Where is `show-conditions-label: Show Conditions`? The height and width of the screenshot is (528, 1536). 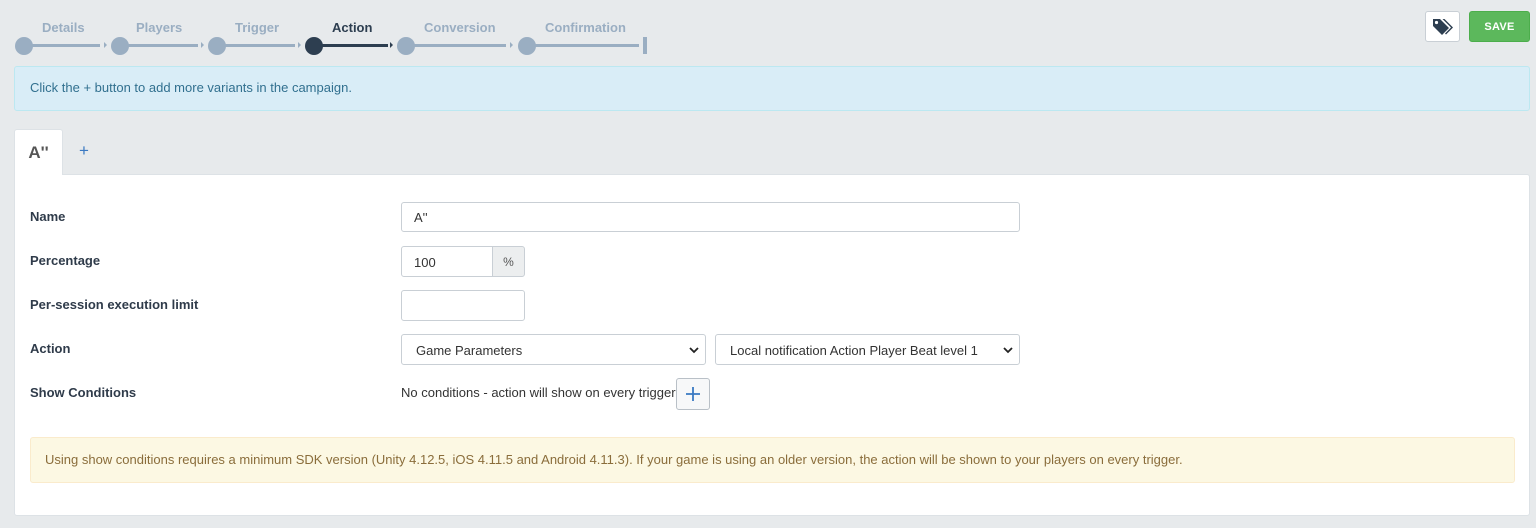
show-conditions-label: Show Conditions is located at coordinates (83, 392).